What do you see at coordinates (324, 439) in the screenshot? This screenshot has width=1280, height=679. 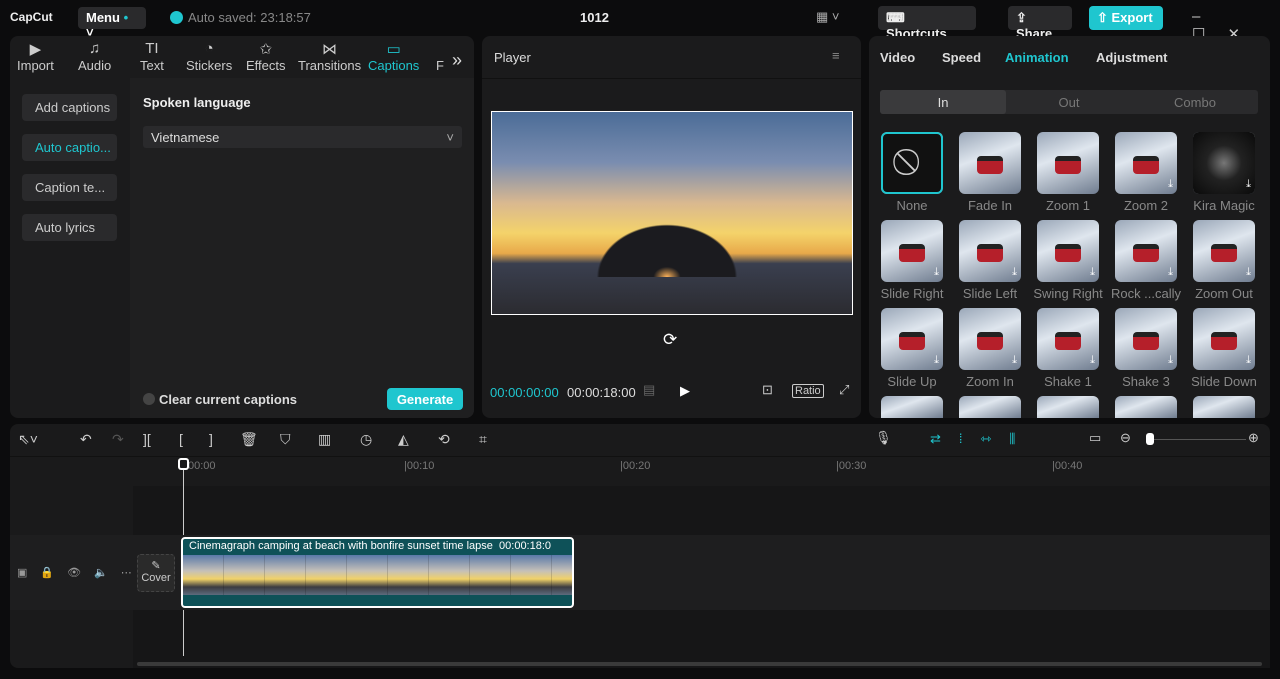 I see `freeze-icon: ▥` at bounding box center [324, 439].